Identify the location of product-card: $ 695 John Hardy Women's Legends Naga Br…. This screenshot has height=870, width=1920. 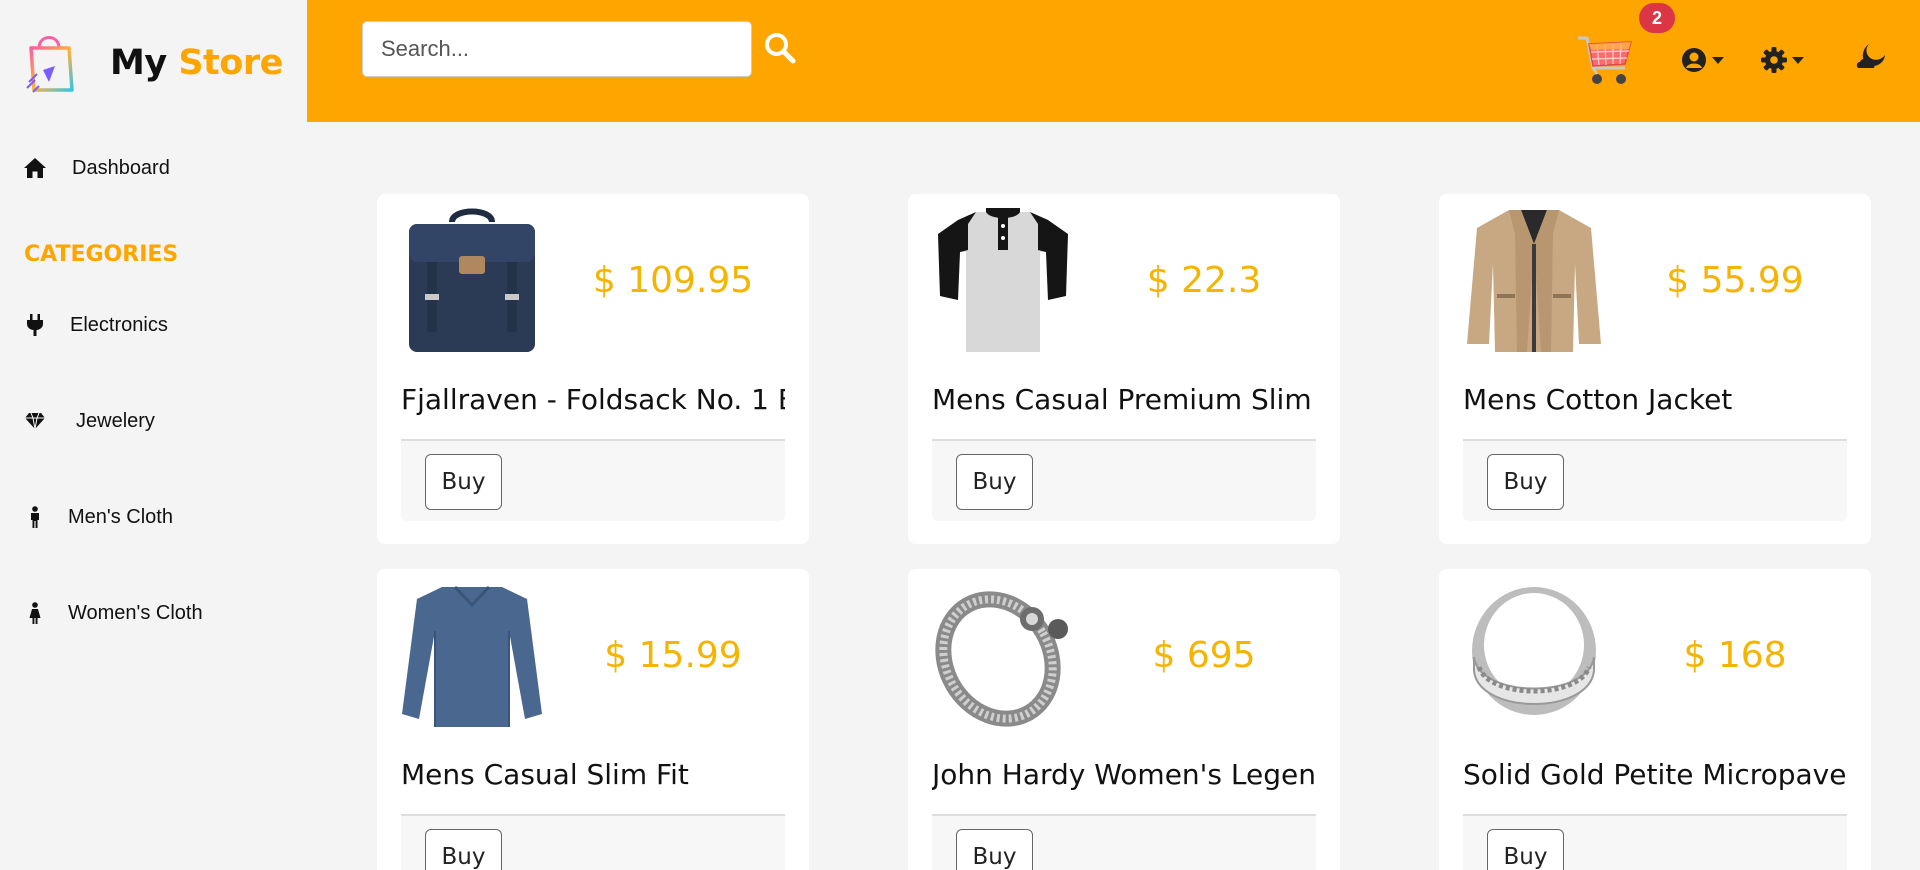
(1124, 719).